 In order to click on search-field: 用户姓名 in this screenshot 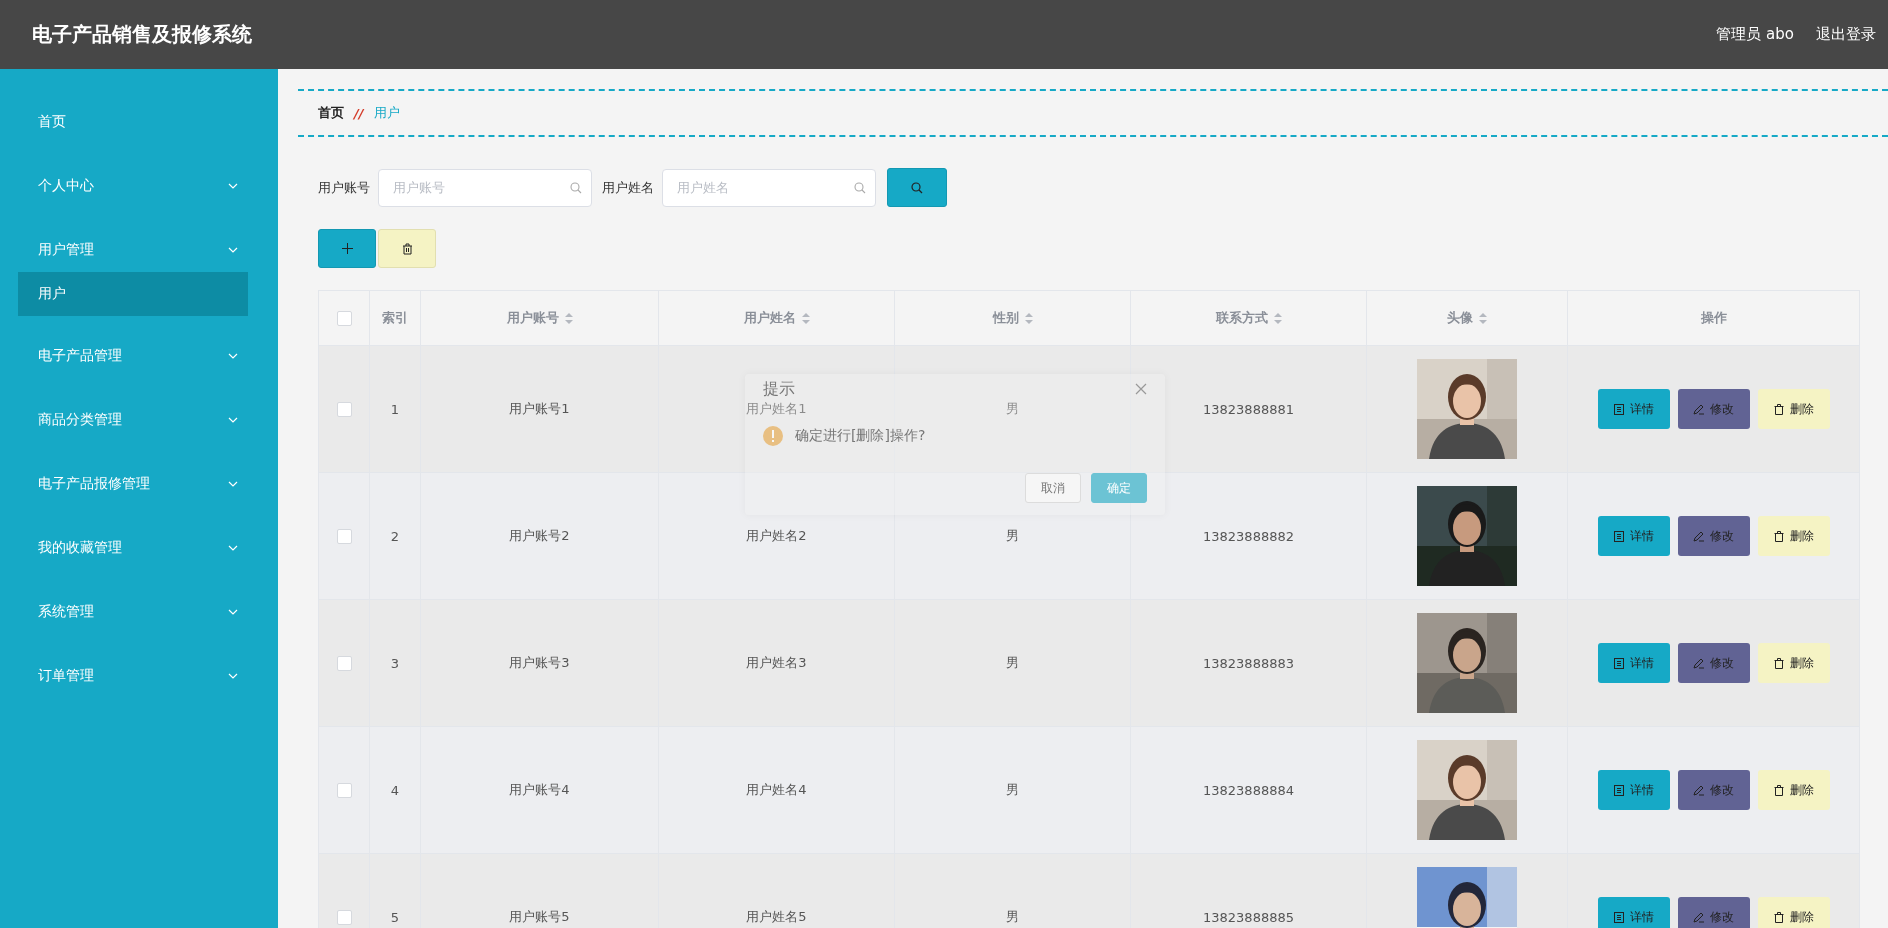, I will do `click(769, 187)`.